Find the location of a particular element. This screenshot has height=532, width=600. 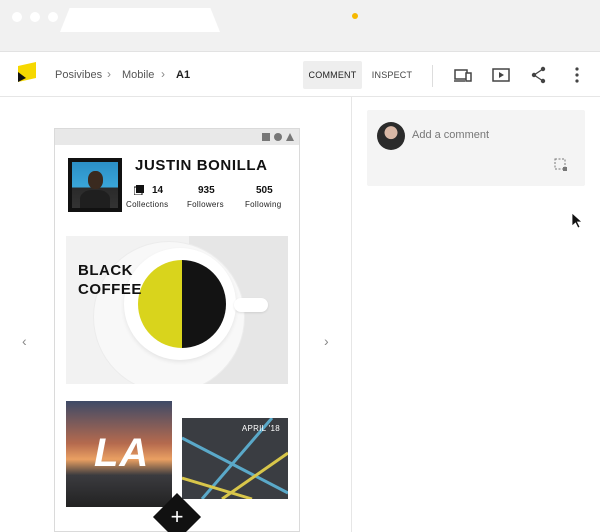

following-label: Following is located at coordinates (263, 204).